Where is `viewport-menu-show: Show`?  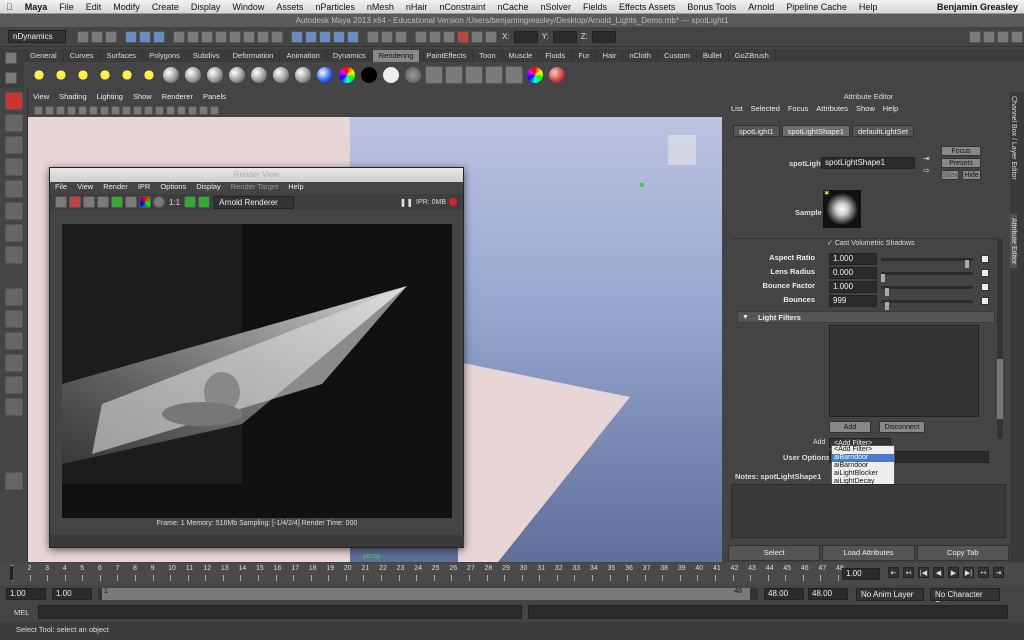 viewport-menu-show: Show is located at coordinates (142, 97).